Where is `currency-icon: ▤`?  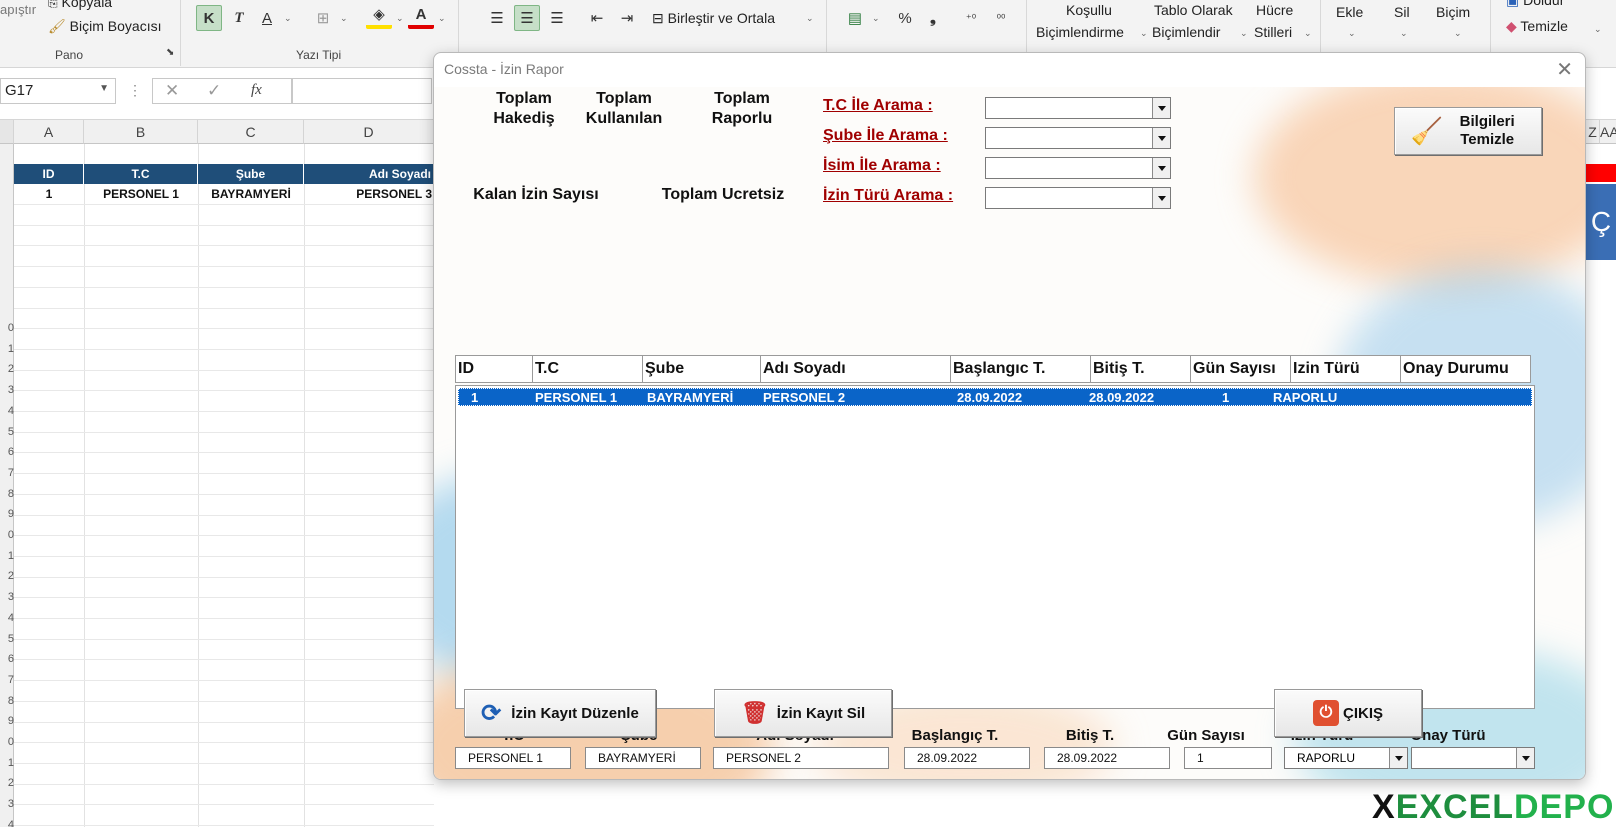 currency-icon: ▤ is located at coordinates (855, 18).